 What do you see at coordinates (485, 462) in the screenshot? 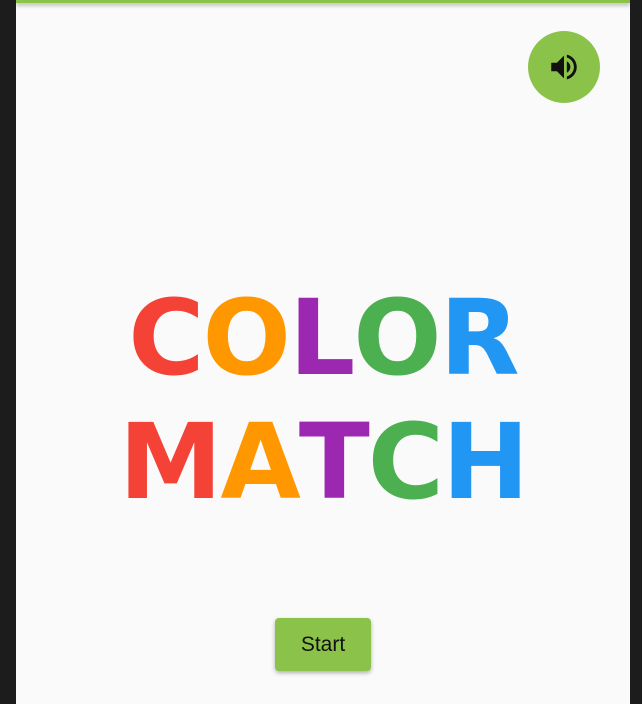
I see `title-letter: H` at bounding box center [485, 462].